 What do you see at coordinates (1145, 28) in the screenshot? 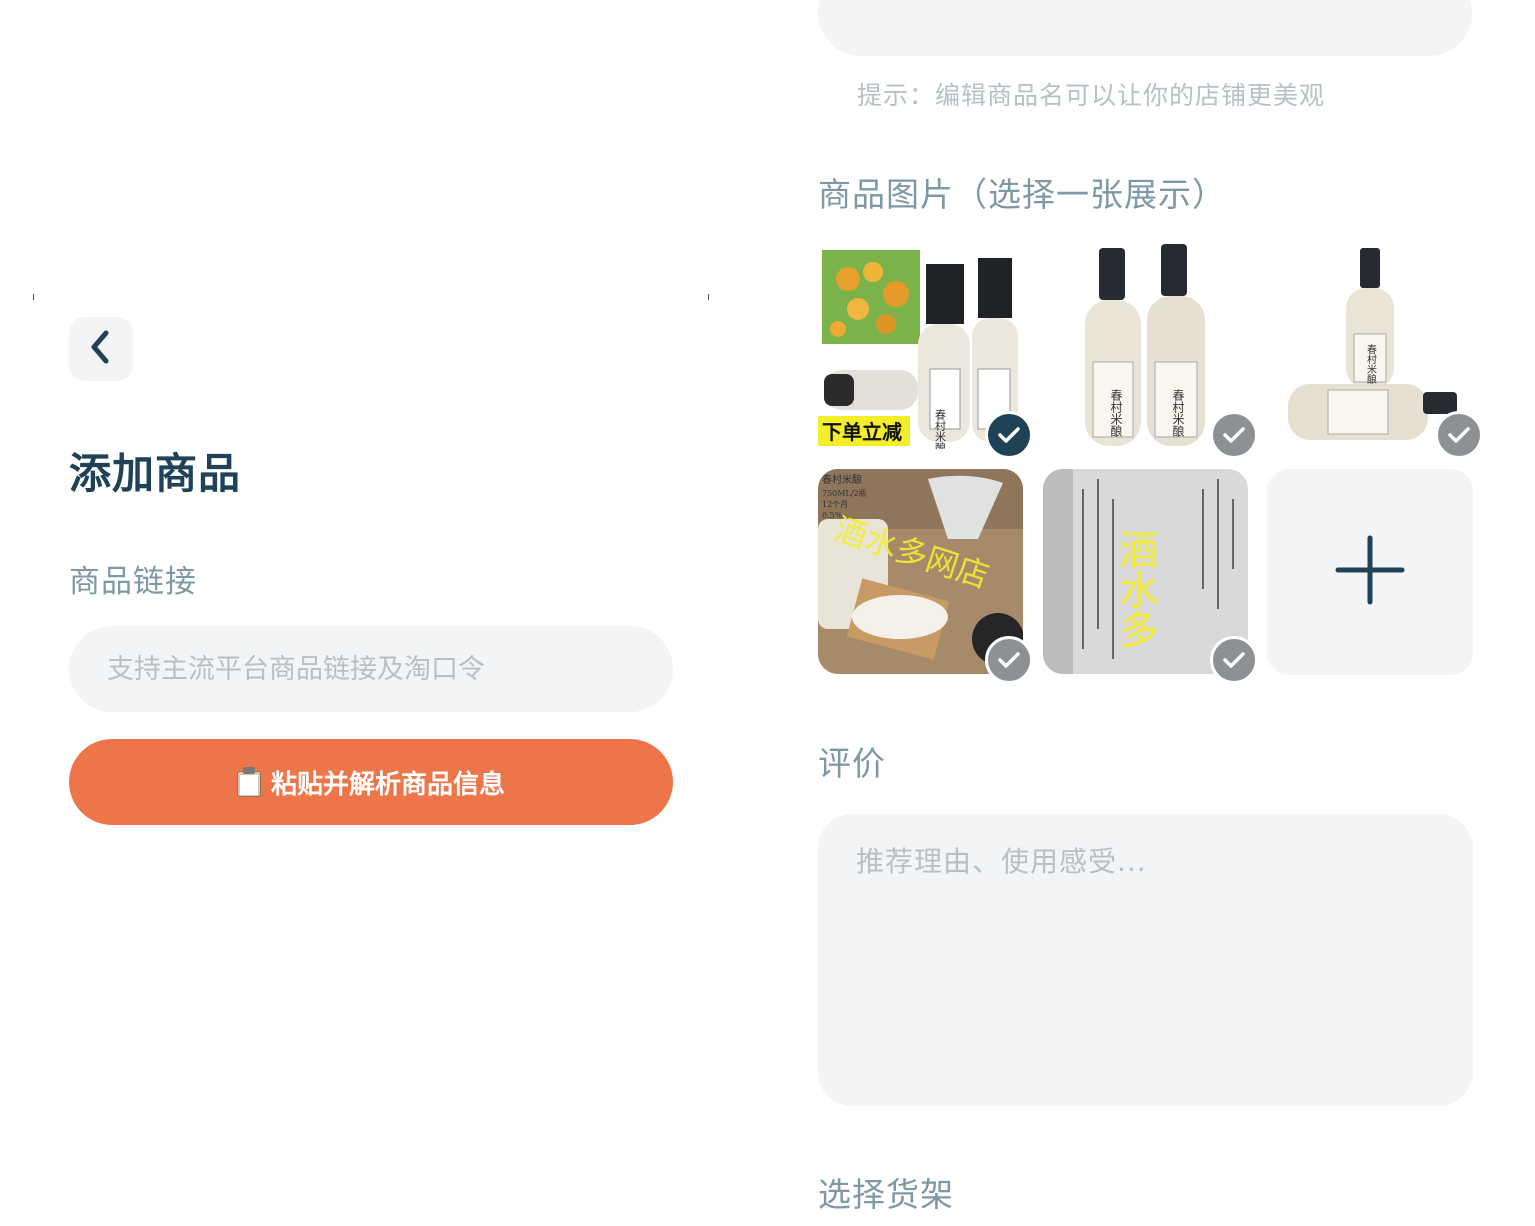
I see `product-name-input` at bounding box center [1145, 28].